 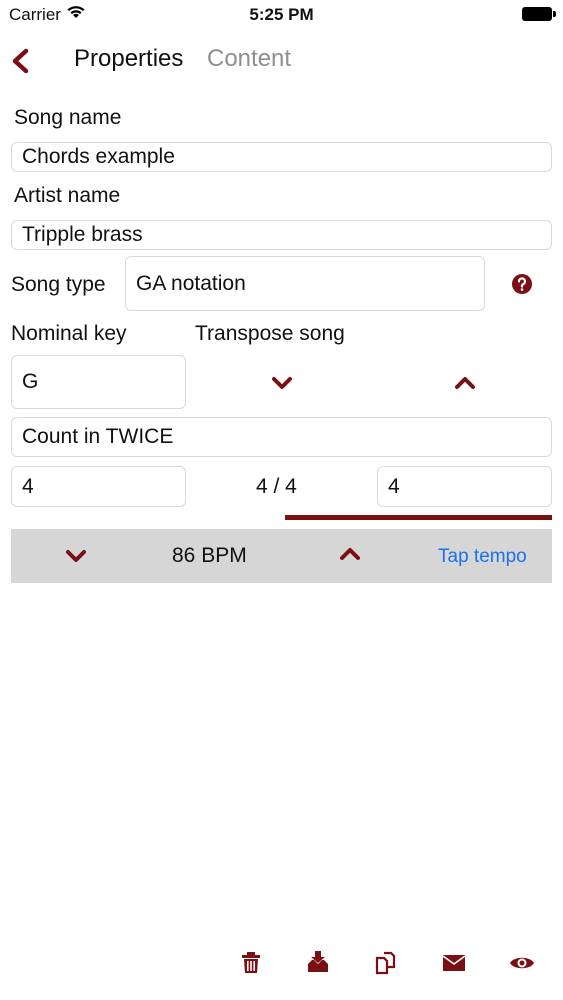 What do you see at coordinates (28, 486) in the screenshot?
I see `time-sig-left-value: 4` at bounding box center [28, 486].